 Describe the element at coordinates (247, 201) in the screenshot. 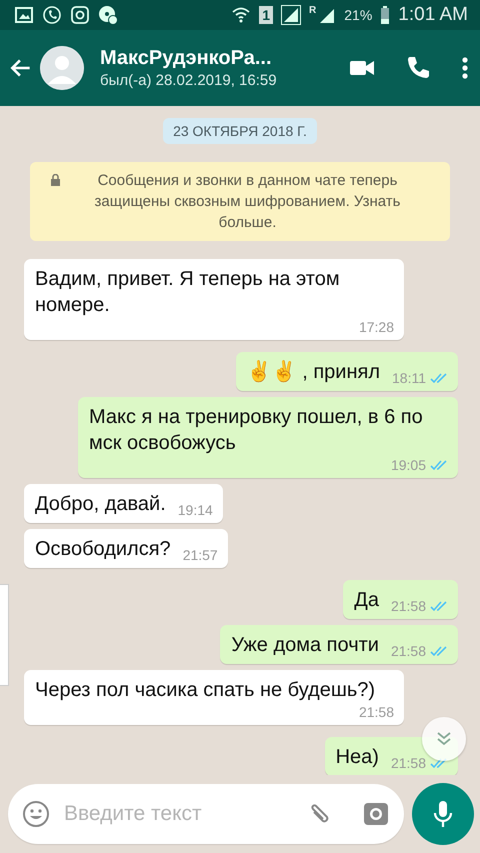

I see `encryption-notice: Сообщения и звонки в данном чате теперь защищены сквозным шифрованием. Узнать больше.` at that location.